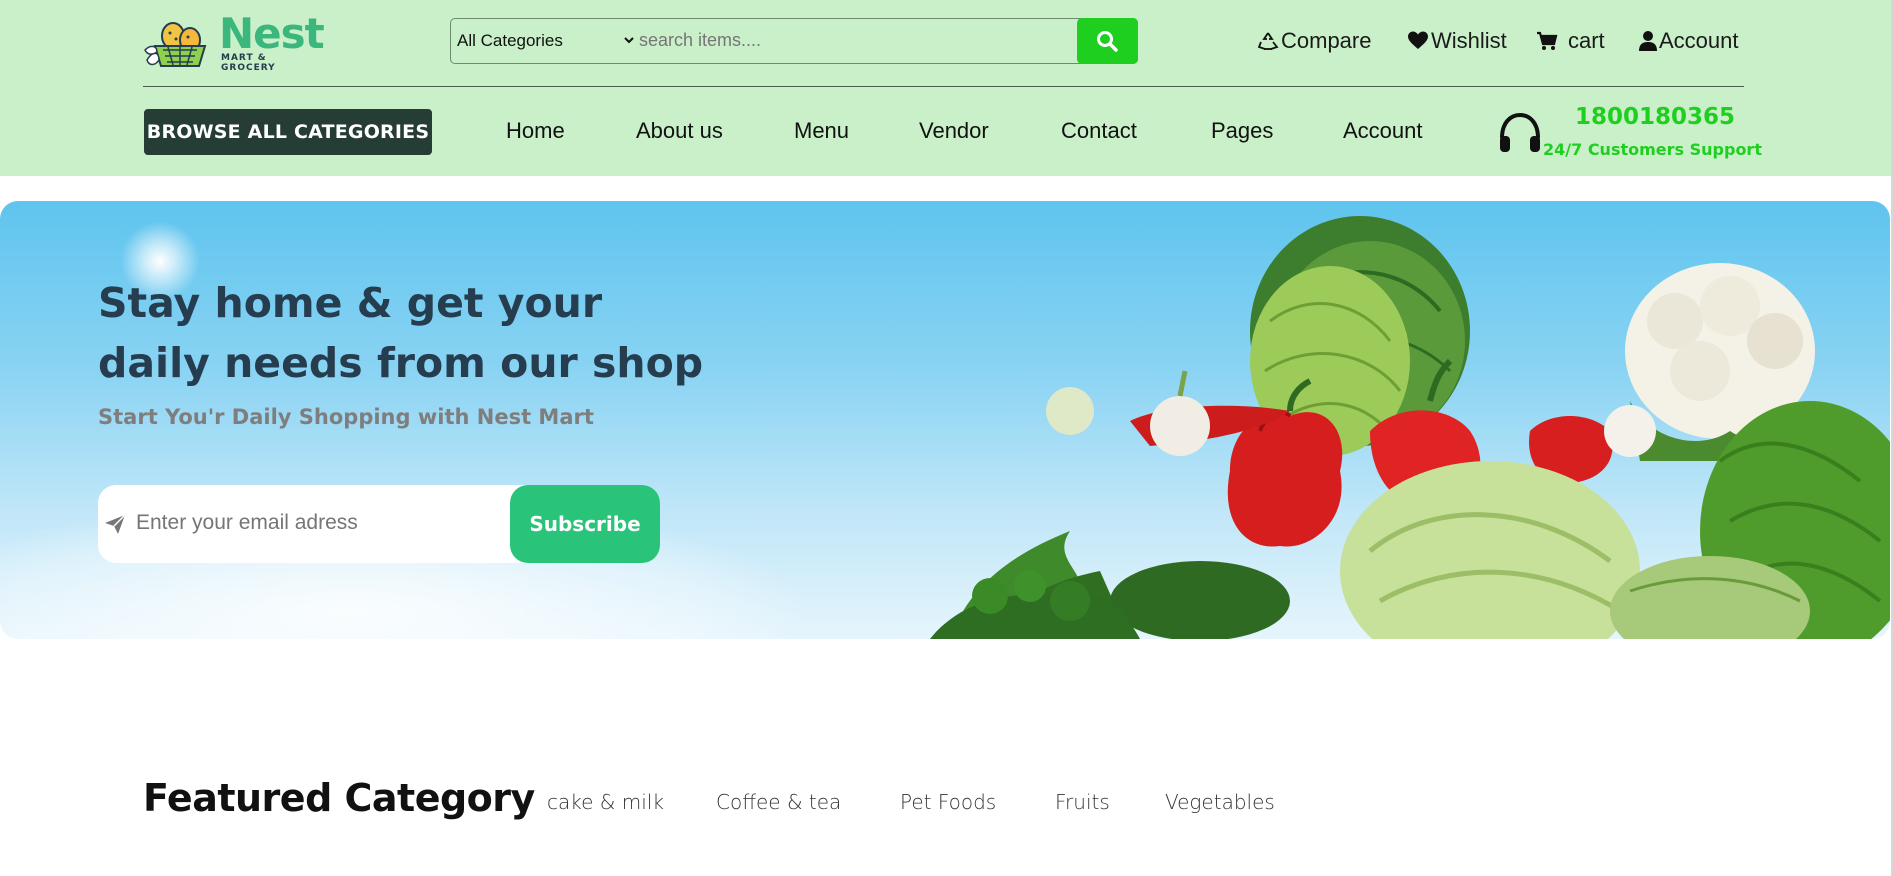 Image resolution: width=1893 pixels, height=876 pixels. What do you see at coordinates (821, 131) in the screenshot?
I see `nav-menu: Menu` at bounding box center [821, 131].